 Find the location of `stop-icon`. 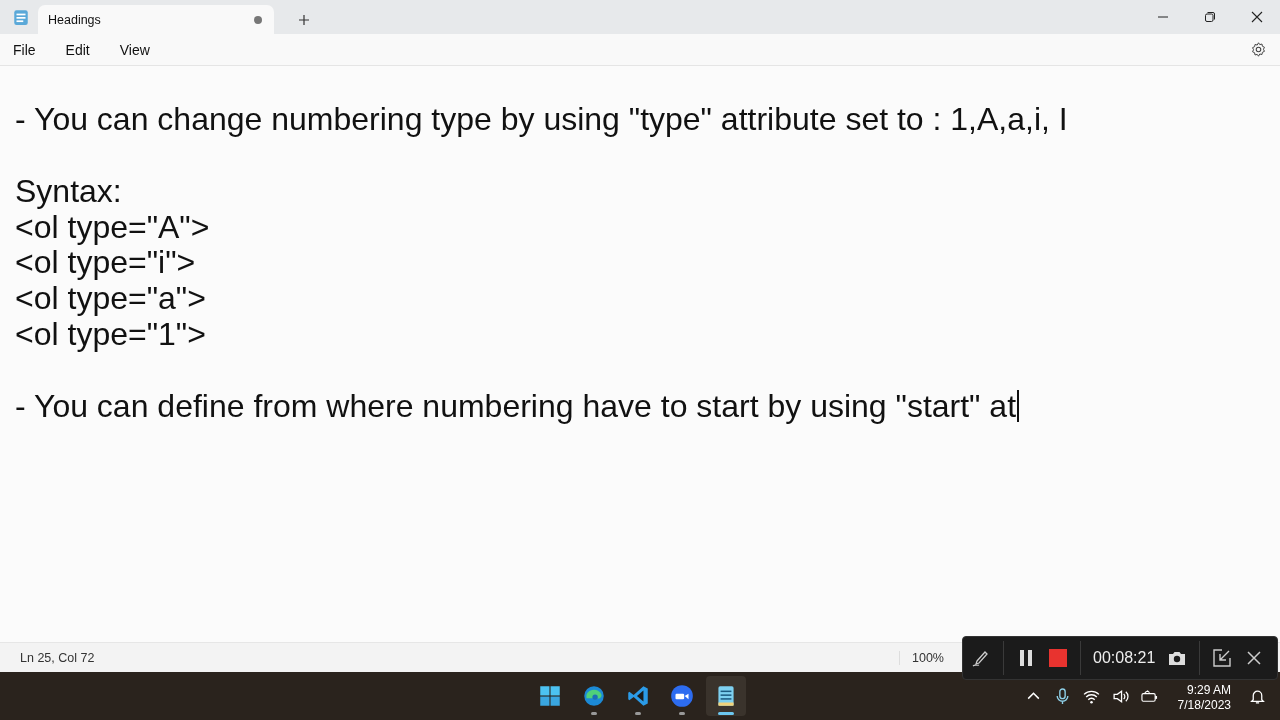

stop-icon is located at coordinates (1058, 658).